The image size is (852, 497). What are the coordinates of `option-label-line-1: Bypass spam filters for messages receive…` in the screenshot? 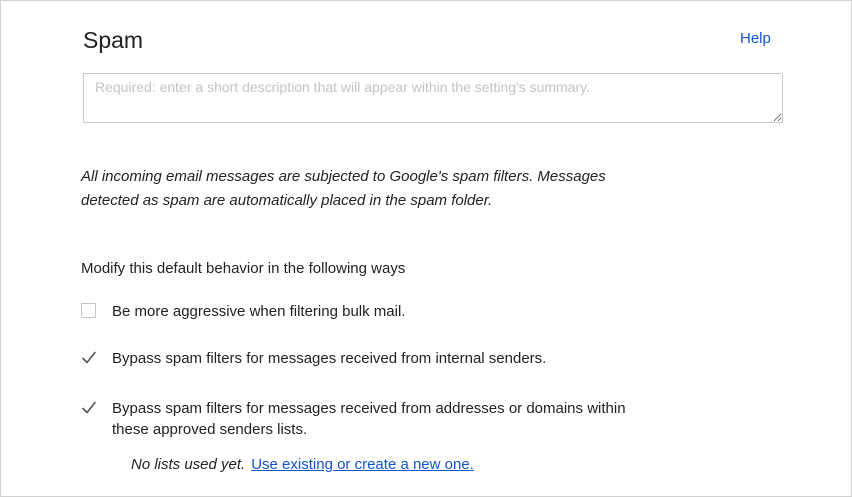 It's located at (369, 408).